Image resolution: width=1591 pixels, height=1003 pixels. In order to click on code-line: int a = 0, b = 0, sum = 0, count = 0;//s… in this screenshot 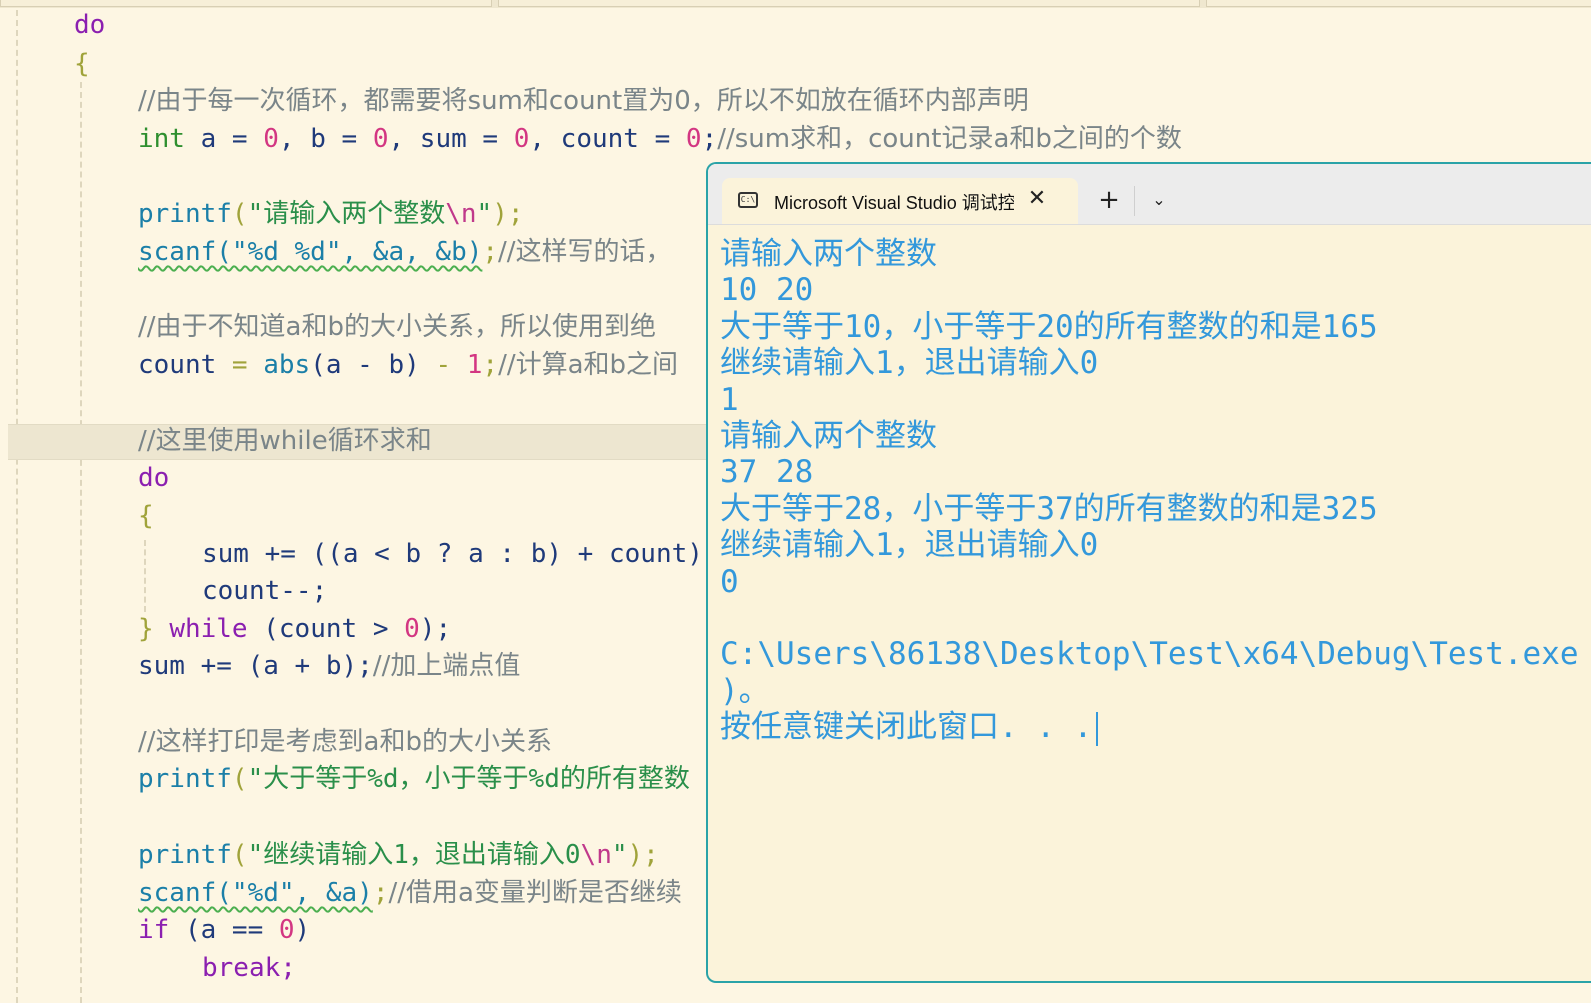, I will do `click(660, 139)`.